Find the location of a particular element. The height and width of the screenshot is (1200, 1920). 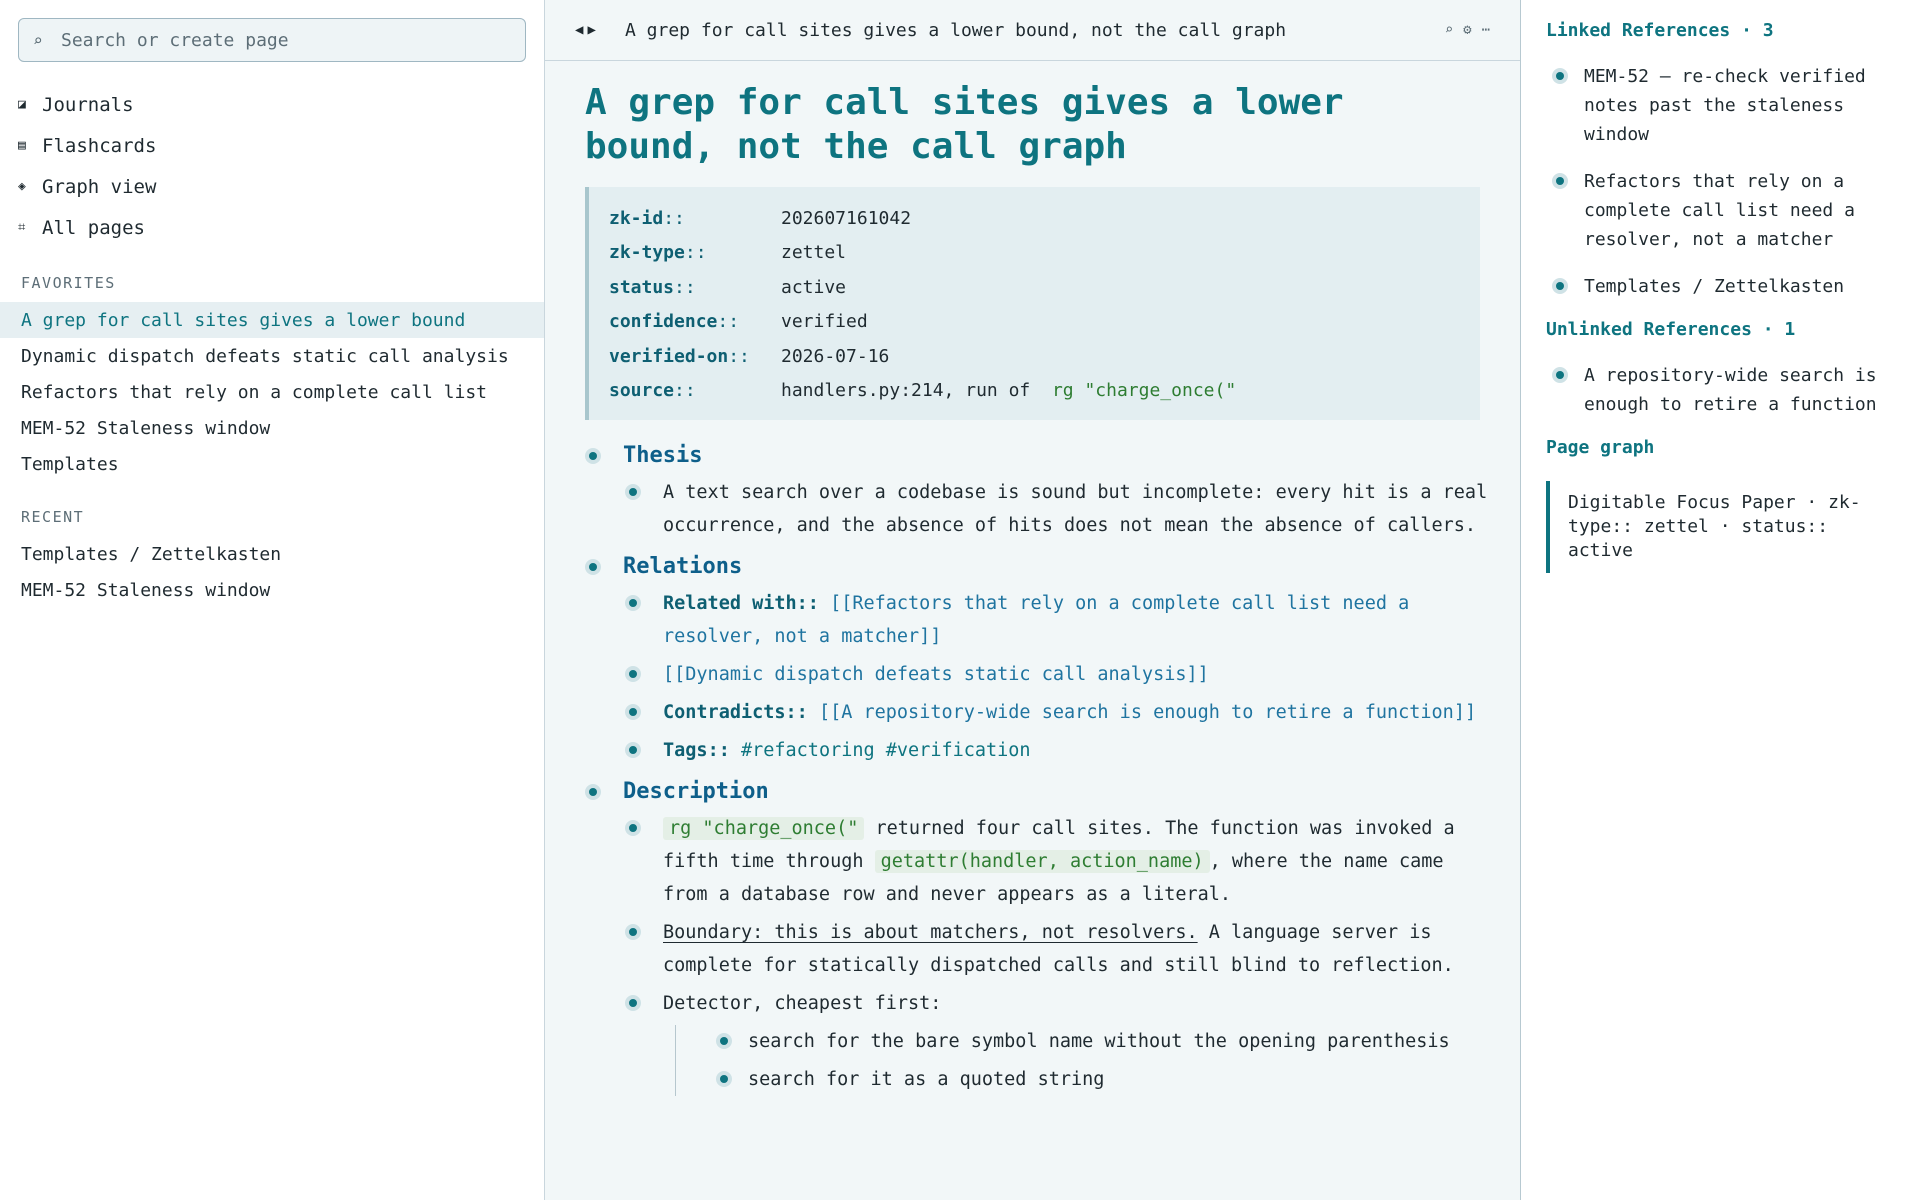

sidebar-item-all-pages: ⌗ All pages is located at coordinates (272, 227).